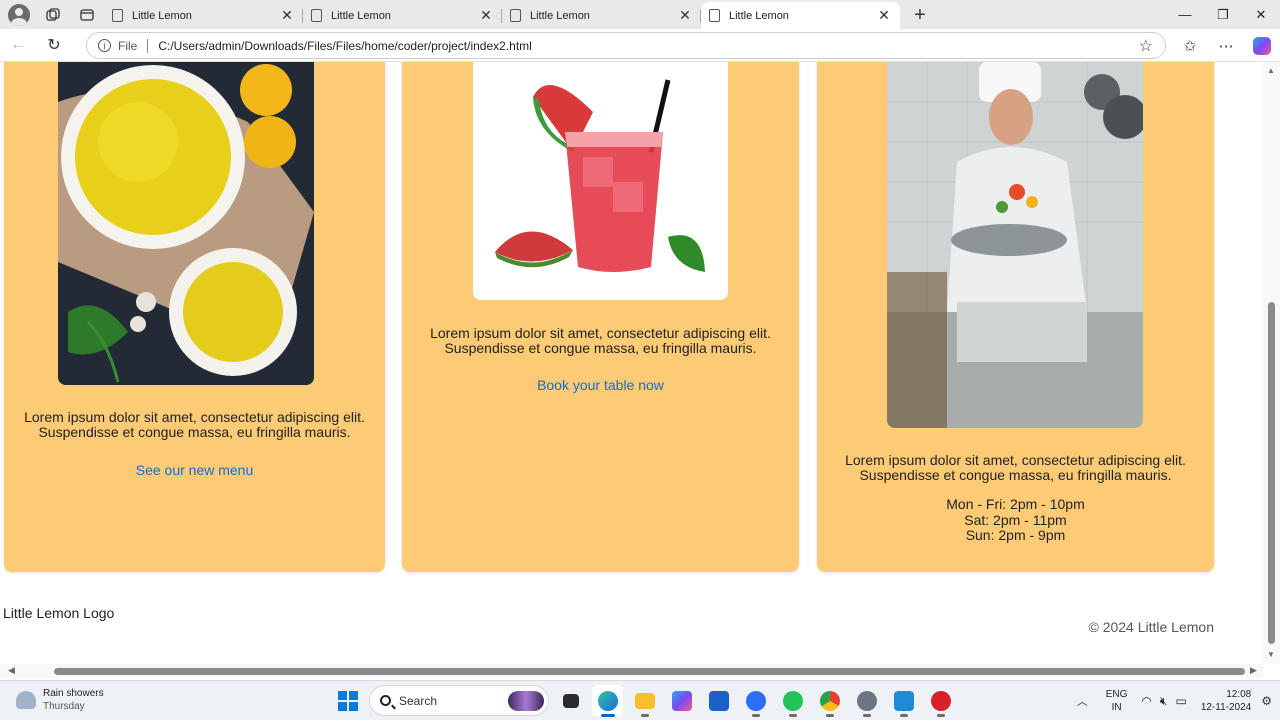 This screenshot has height=721, width=1280. I want to click on start-button, so click(347, 700).